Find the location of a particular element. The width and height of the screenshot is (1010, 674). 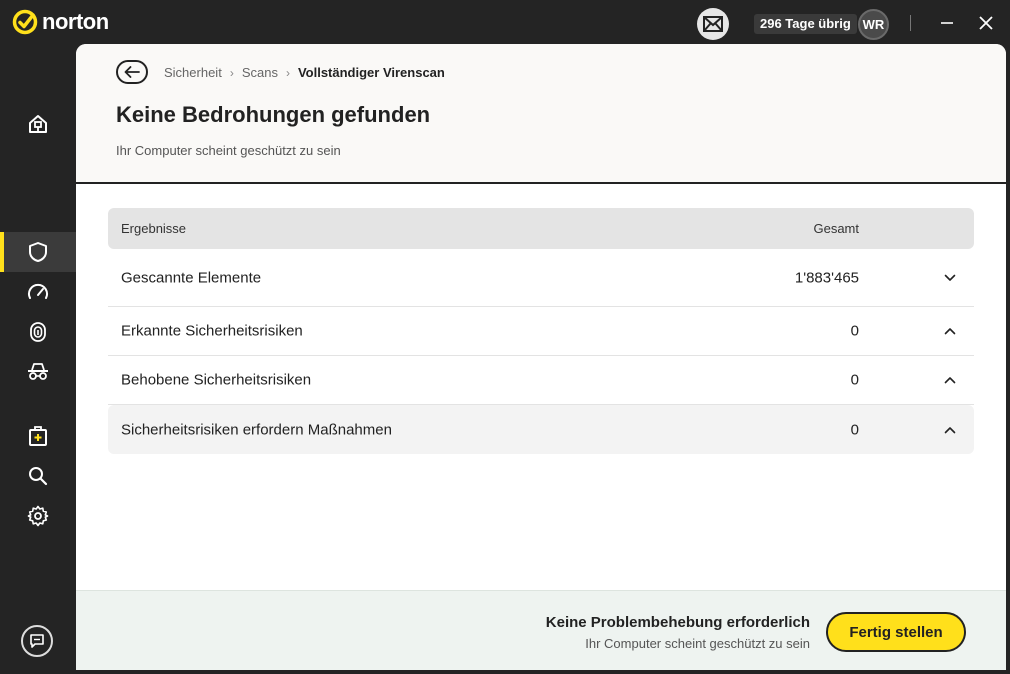

sidebar is located at coordinates (38, 359).